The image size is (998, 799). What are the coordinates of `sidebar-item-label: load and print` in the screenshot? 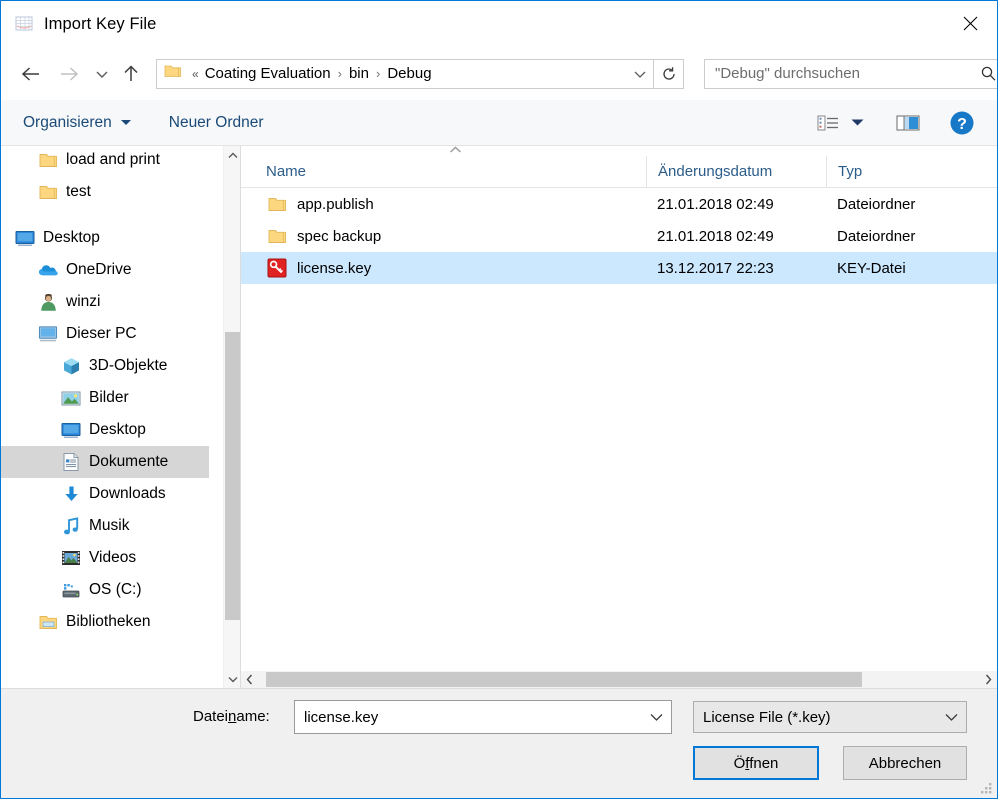 It's located at (113, 159).